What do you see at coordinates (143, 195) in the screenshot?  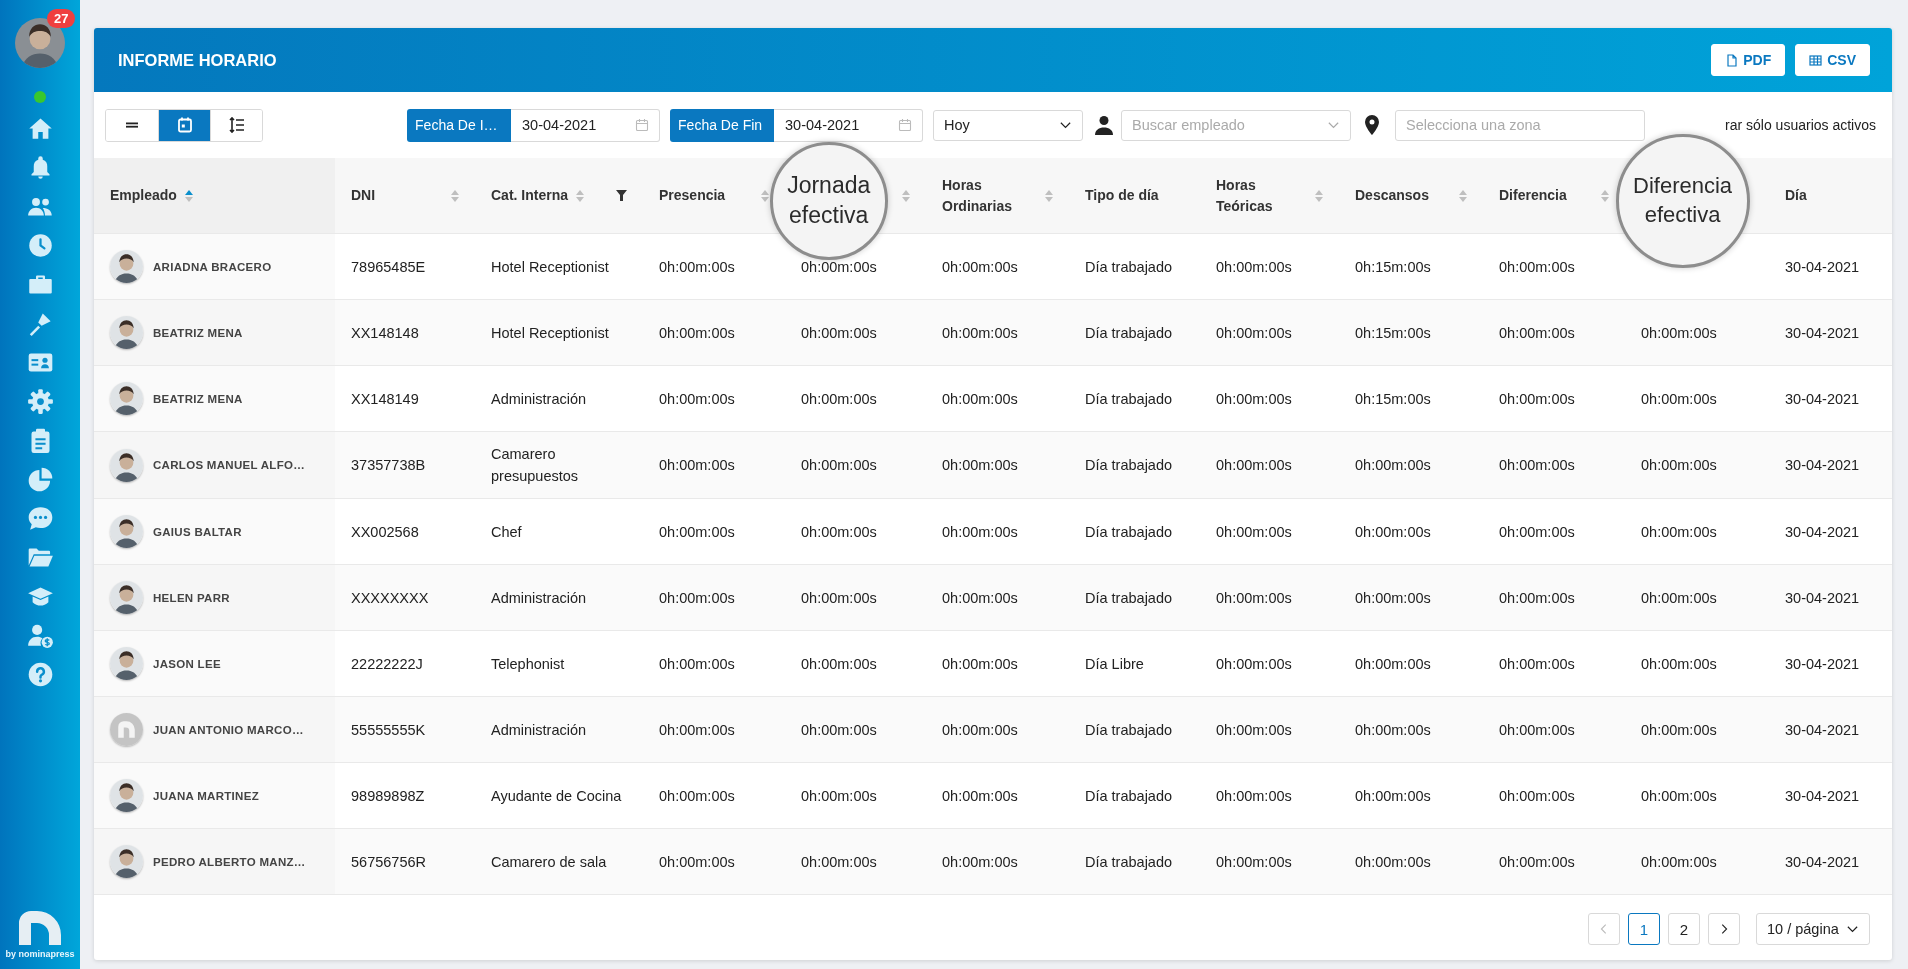 I see `column-header: Empleado` at bounding box center [143, 195].